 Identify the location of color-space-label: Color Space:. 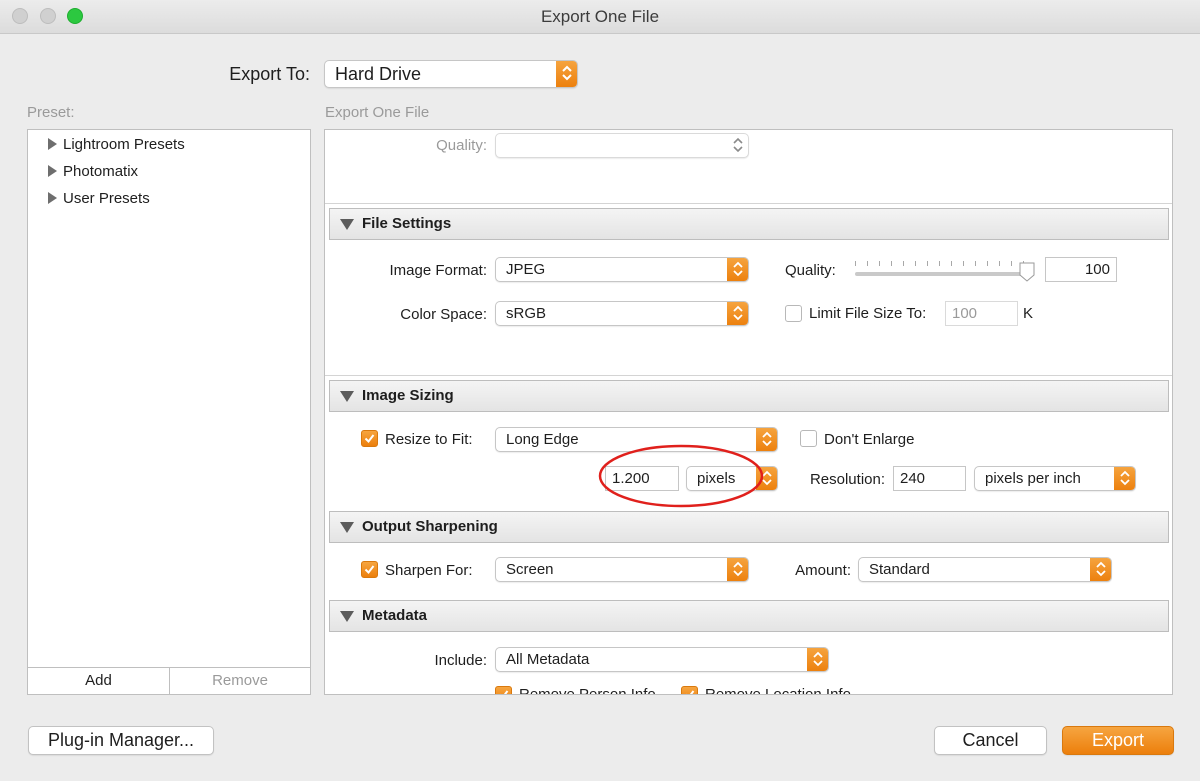
(443, 314).